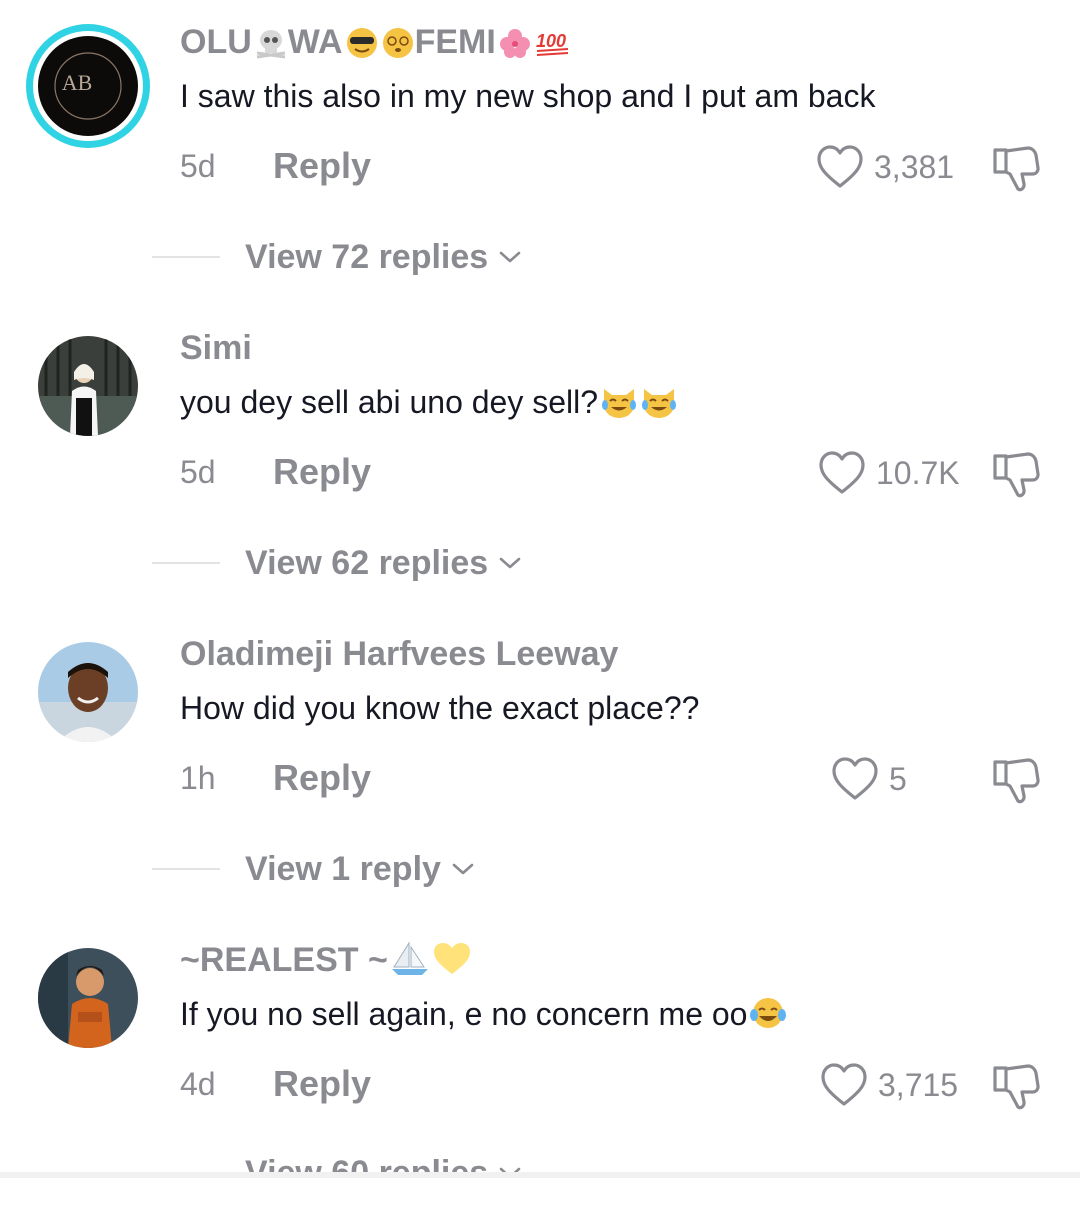 The height and width of the screenshot is (1224, 1080). I want to click on comment-username: Simi, so click(216, 348).